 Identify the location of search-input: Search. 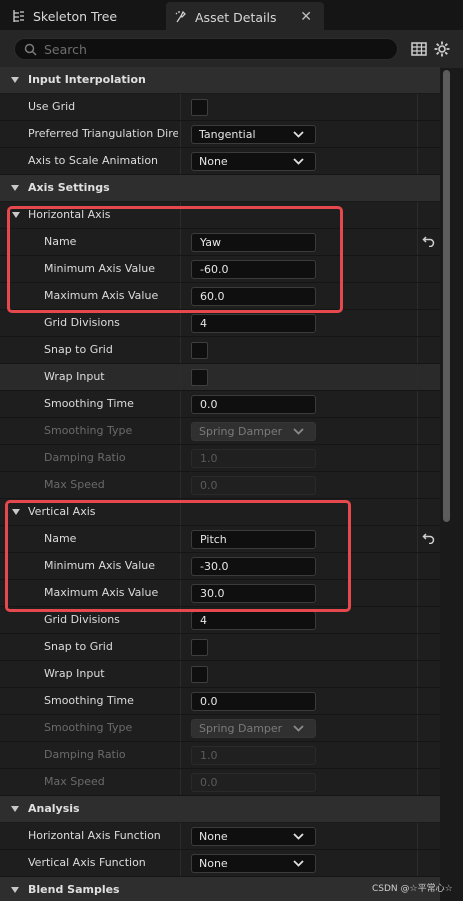
(206, 49).